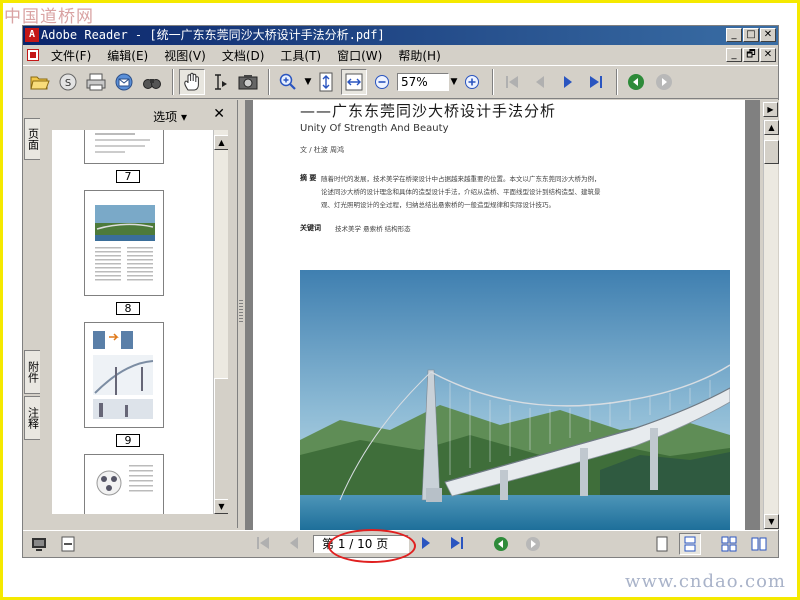 This screenshot has height=600, width=800. I want to click on watermark-url-bottom: www.cndao.com, so click(705, 581).